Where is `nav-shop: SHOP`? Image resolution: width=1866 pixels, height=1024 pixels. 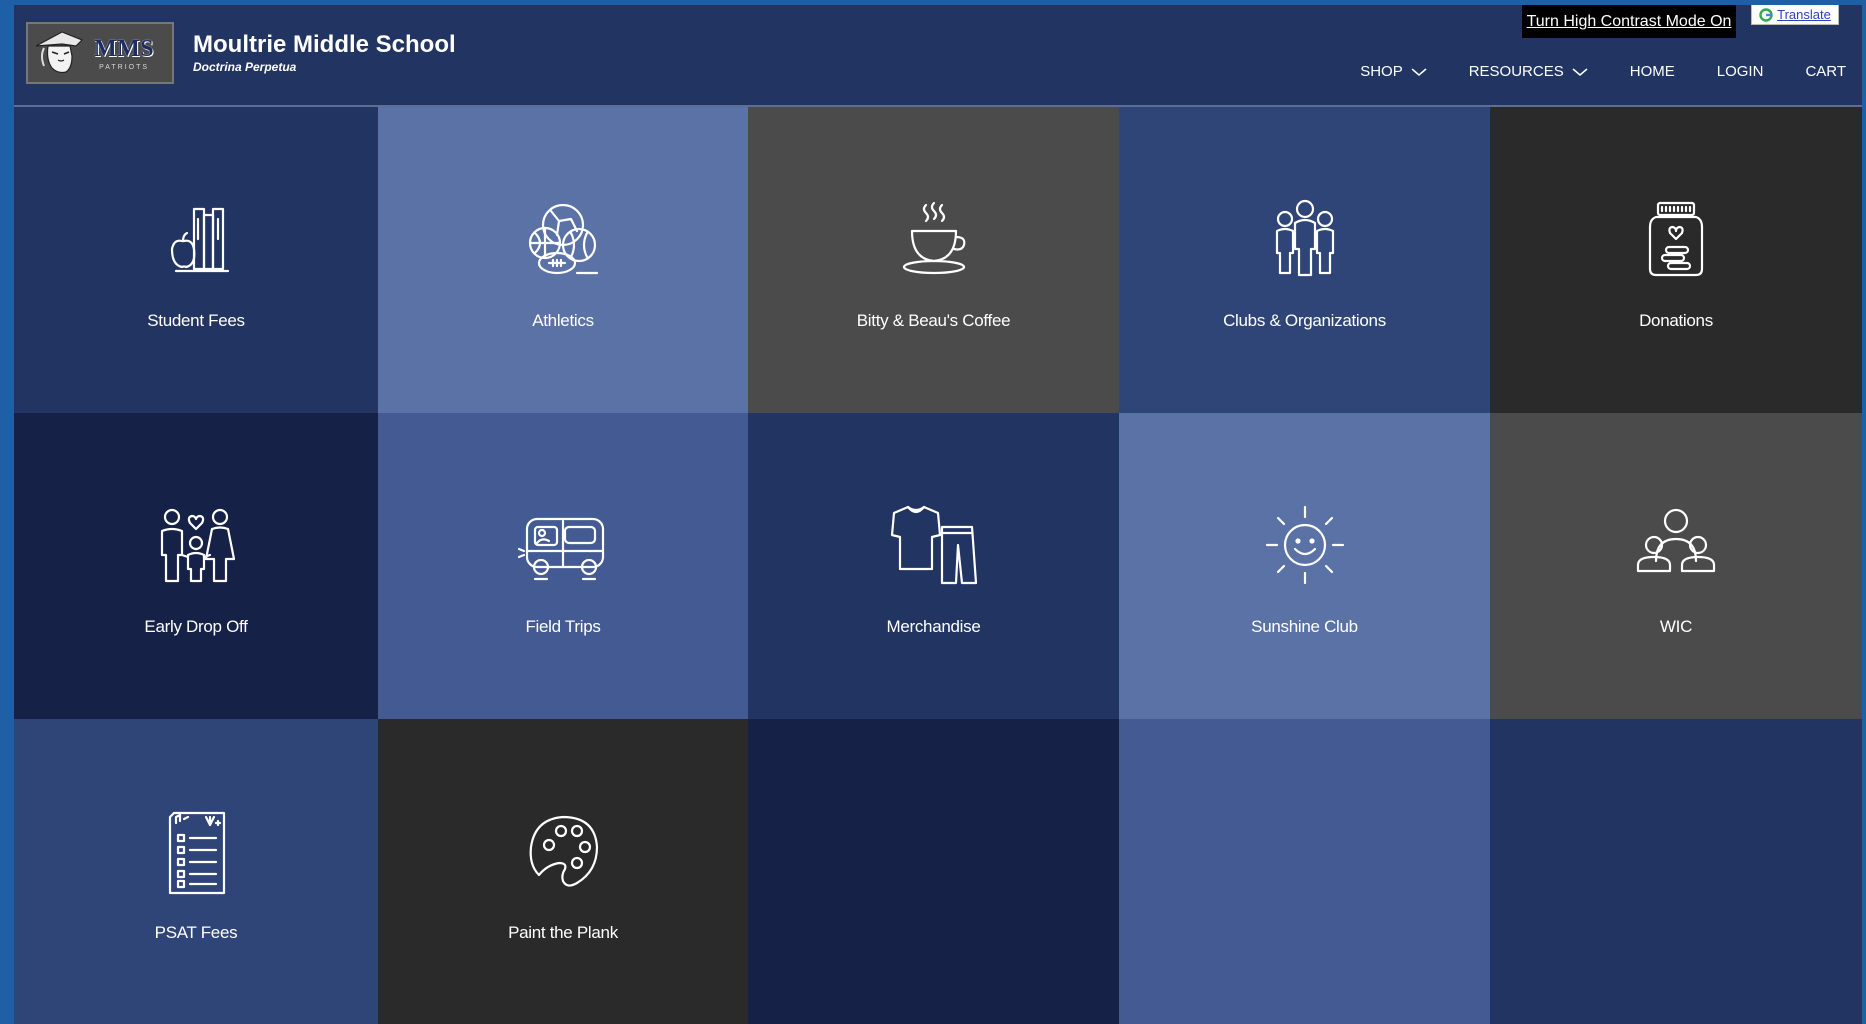
nav-shop: SHOP is located at coordinates (1393, 71).